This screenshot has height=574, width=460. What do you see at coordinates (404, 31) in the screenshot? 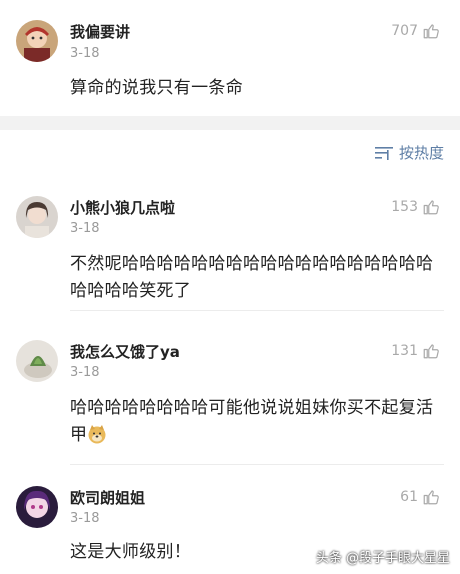
I see `like-count: 707` at bounding box center [404, 31].